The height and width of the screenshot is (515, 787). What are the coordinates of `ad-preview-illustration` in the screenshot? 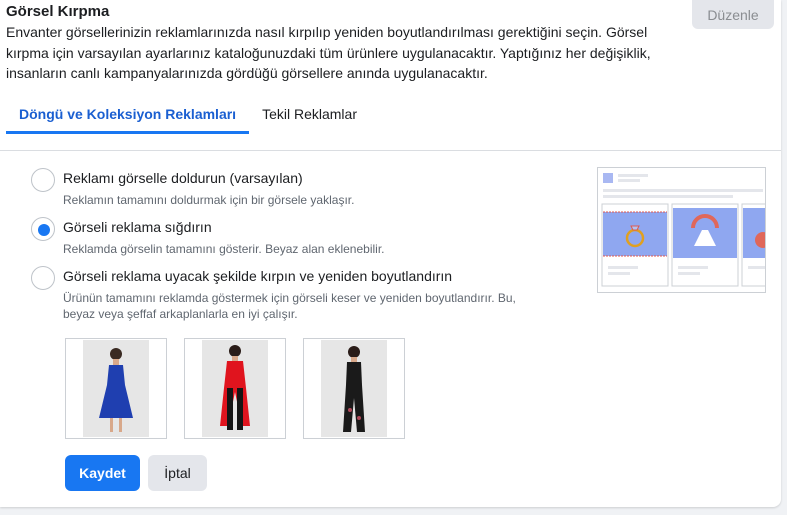 It's located at (681, 230).